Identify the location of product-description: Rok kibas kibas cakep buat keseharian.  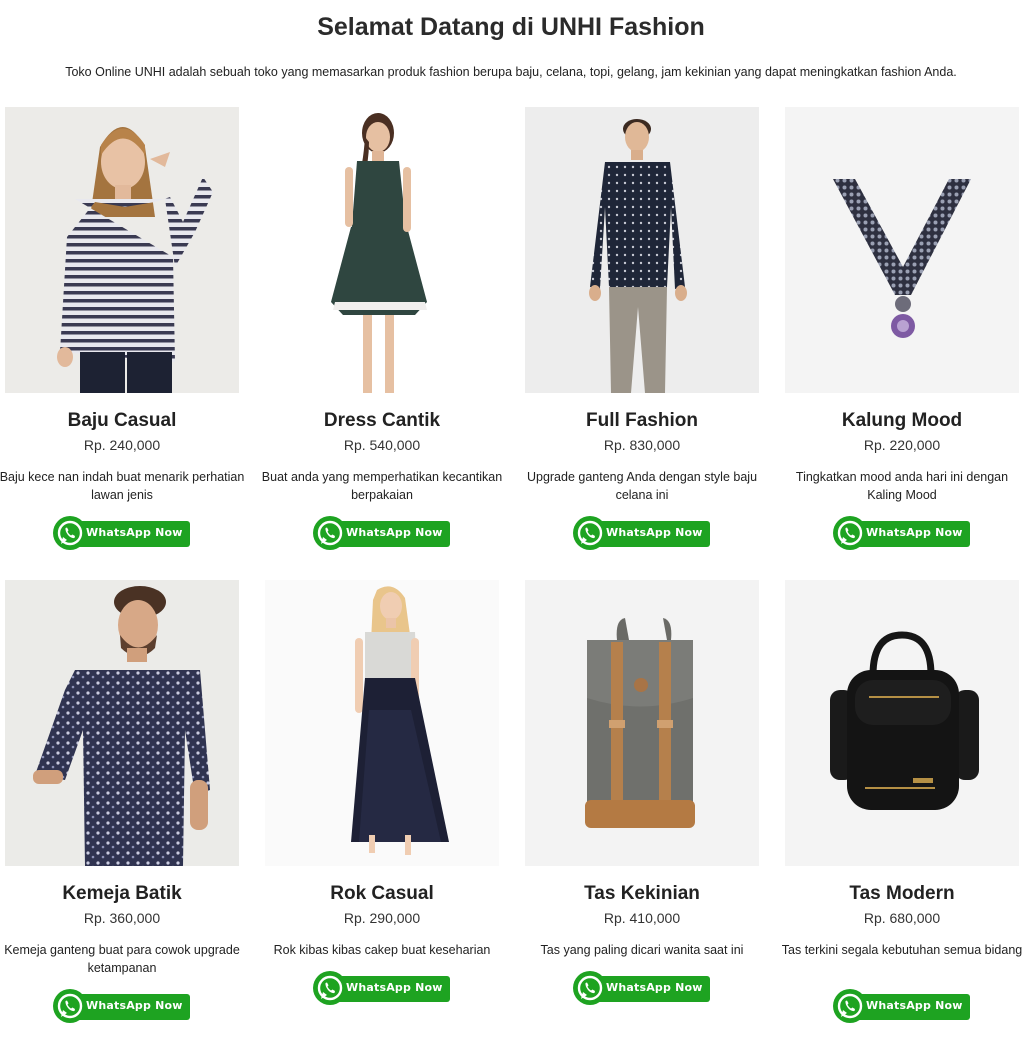
(382, 950).